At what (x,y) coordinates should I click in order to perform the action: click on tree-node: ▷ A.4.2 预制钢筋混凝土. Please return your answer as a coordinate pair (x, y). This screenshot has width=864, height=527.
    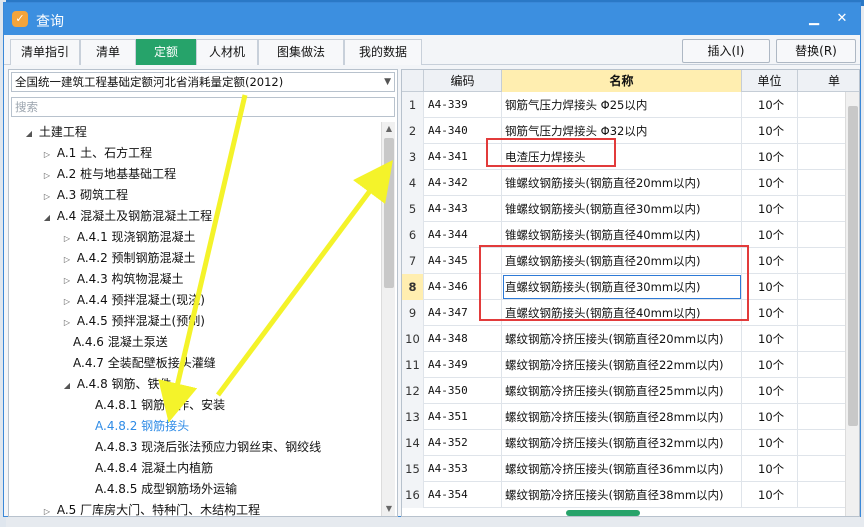
    Looking at the image, I should click on (128, 258).